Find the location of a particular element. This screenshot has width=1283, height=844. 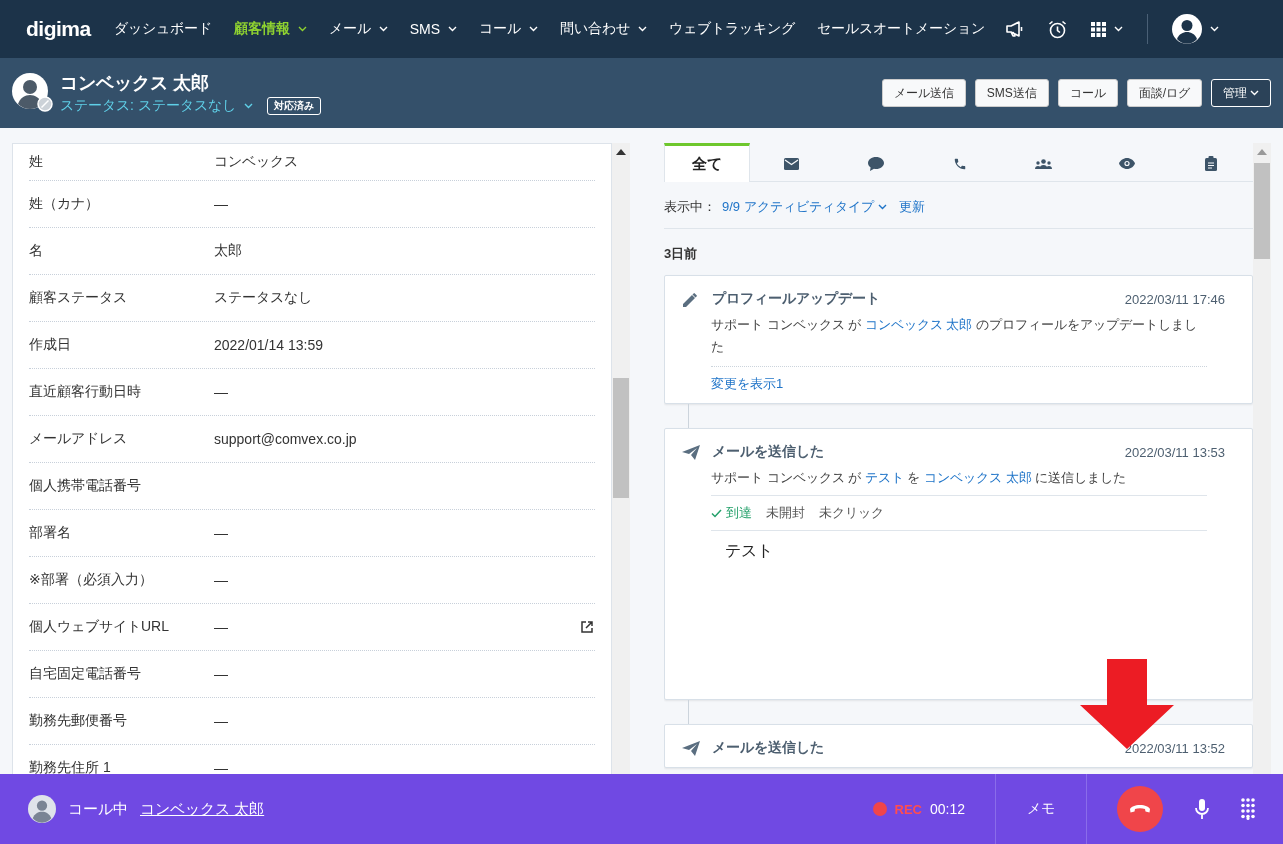

field-value: 2022/01/14 13:59 is located at coordinates (268, 345).